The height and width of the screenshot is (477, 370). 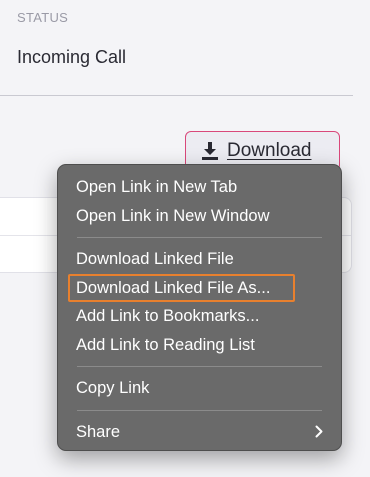 What do you see at coordinates (269, 150) in the screenshot?
I see `download-label: Download` at bounding box center [269, 150].